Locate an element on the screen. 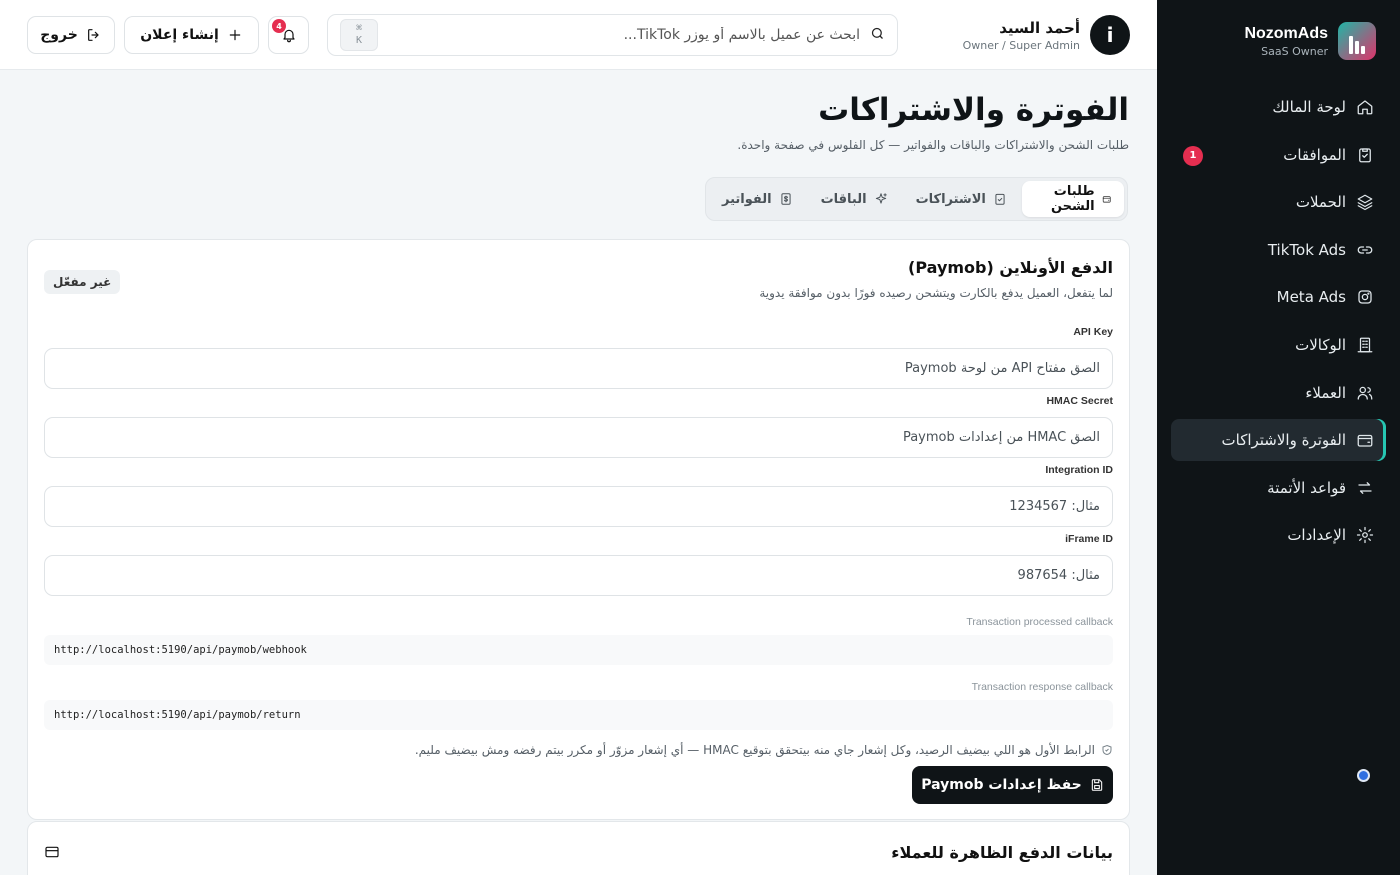 The width and height of the screenshot is (1400, 875). sidebar-item-tiktok-ads: TikTok Ads is located at coordinates (1278, 250).